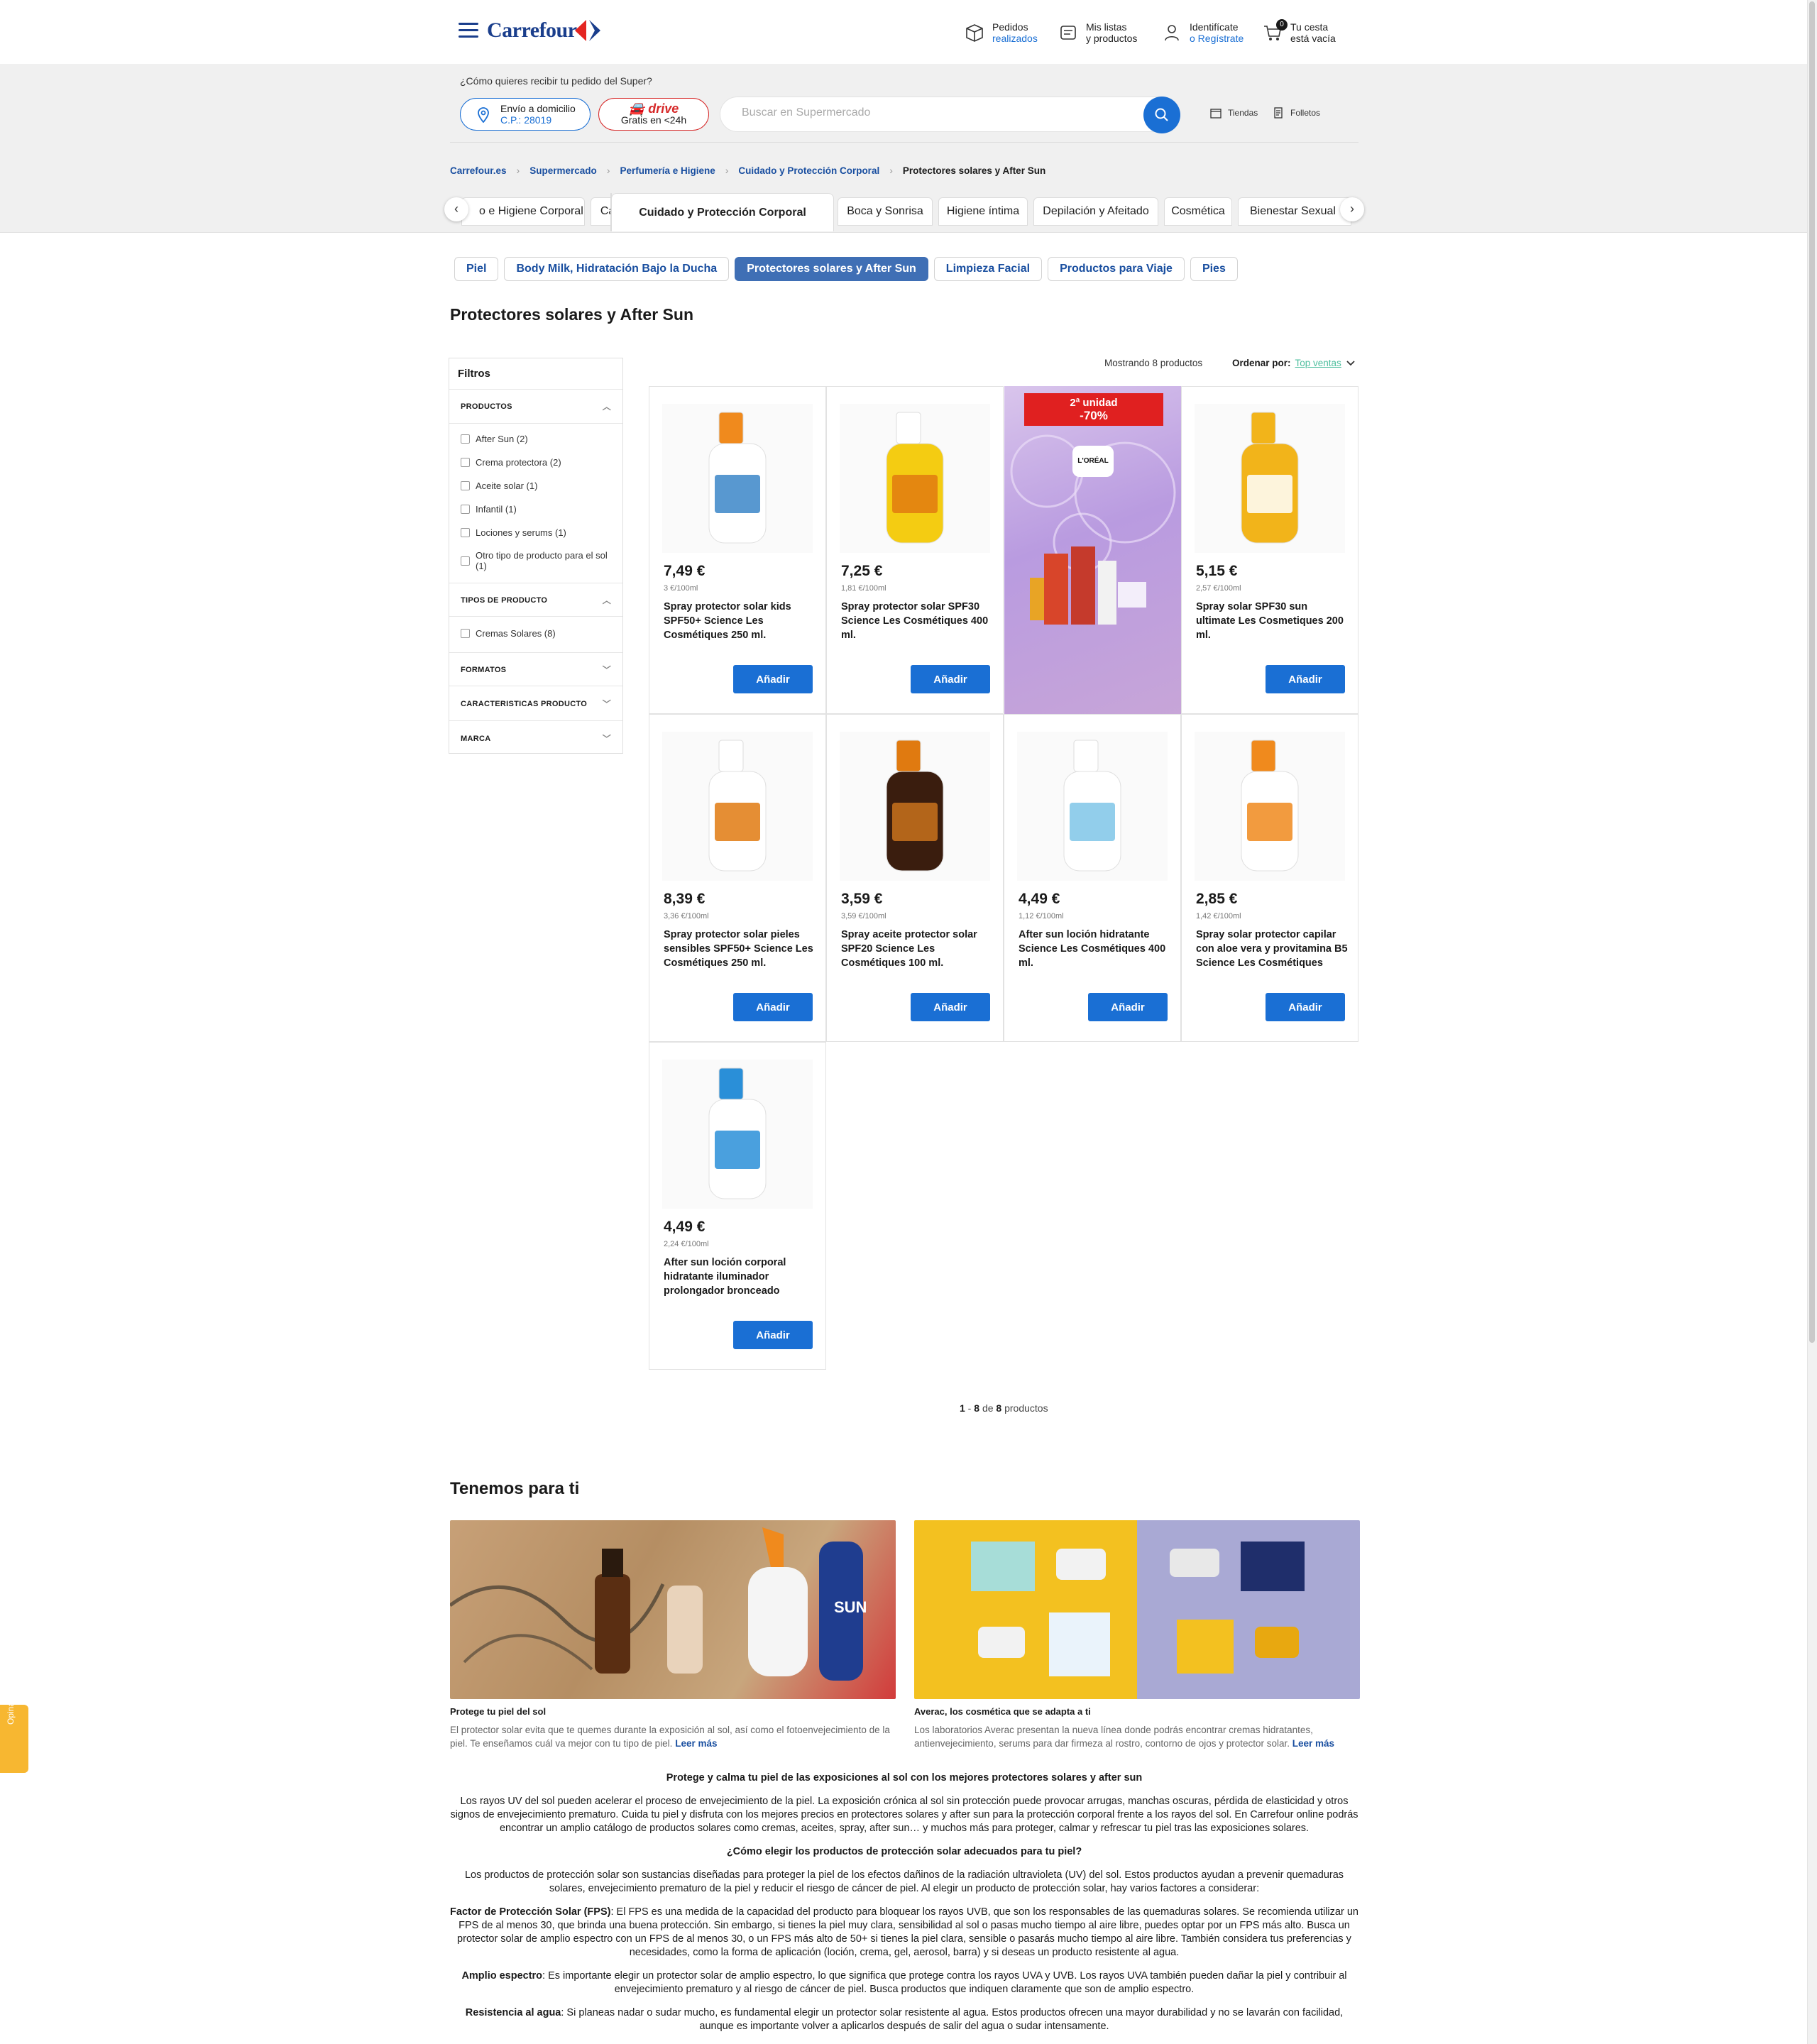  I want to click on tabs-prev-arrow-icon: ‹, so click(456, 209).